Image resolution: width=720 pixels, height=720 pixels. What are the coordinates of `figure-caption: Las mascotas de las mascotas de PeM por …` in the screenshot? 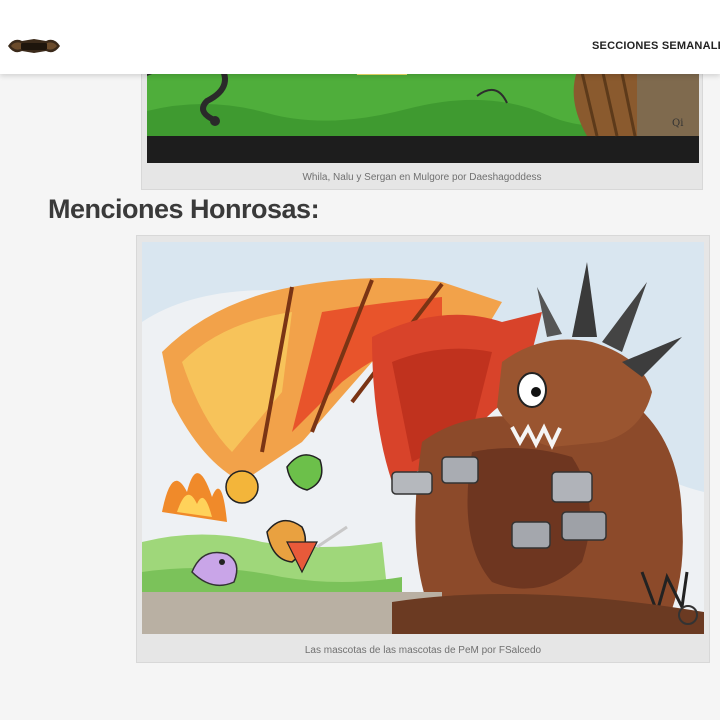 It's located at (423, 650).